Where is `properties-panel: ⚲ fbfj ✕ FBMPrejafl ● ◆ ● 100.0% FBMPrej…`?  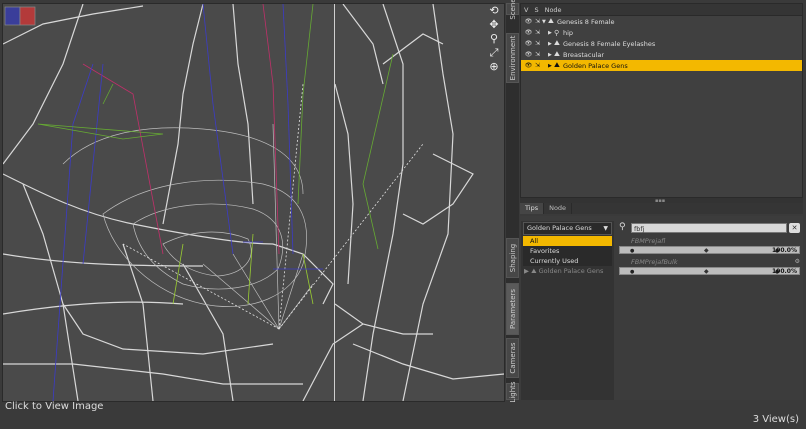
properties-panel: ⚲ fbfj ✕ FBMPrejafl ● ◆ ● 100.0% FBMPrej… is located at coordinates (710, 310).